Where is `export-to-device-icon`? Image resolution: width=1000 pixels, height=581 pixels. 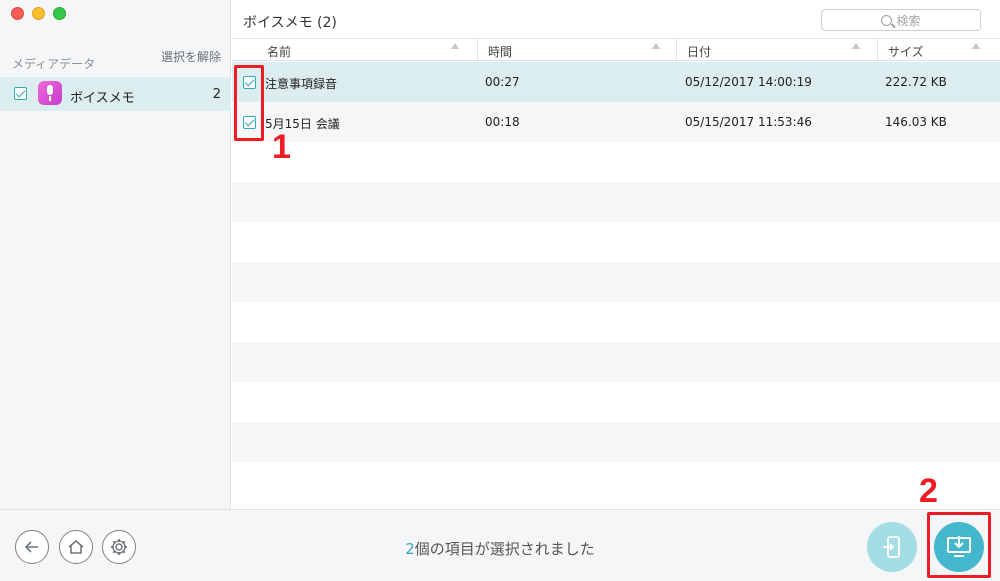 export-to-device-icon is located at coordinates (891, 547).